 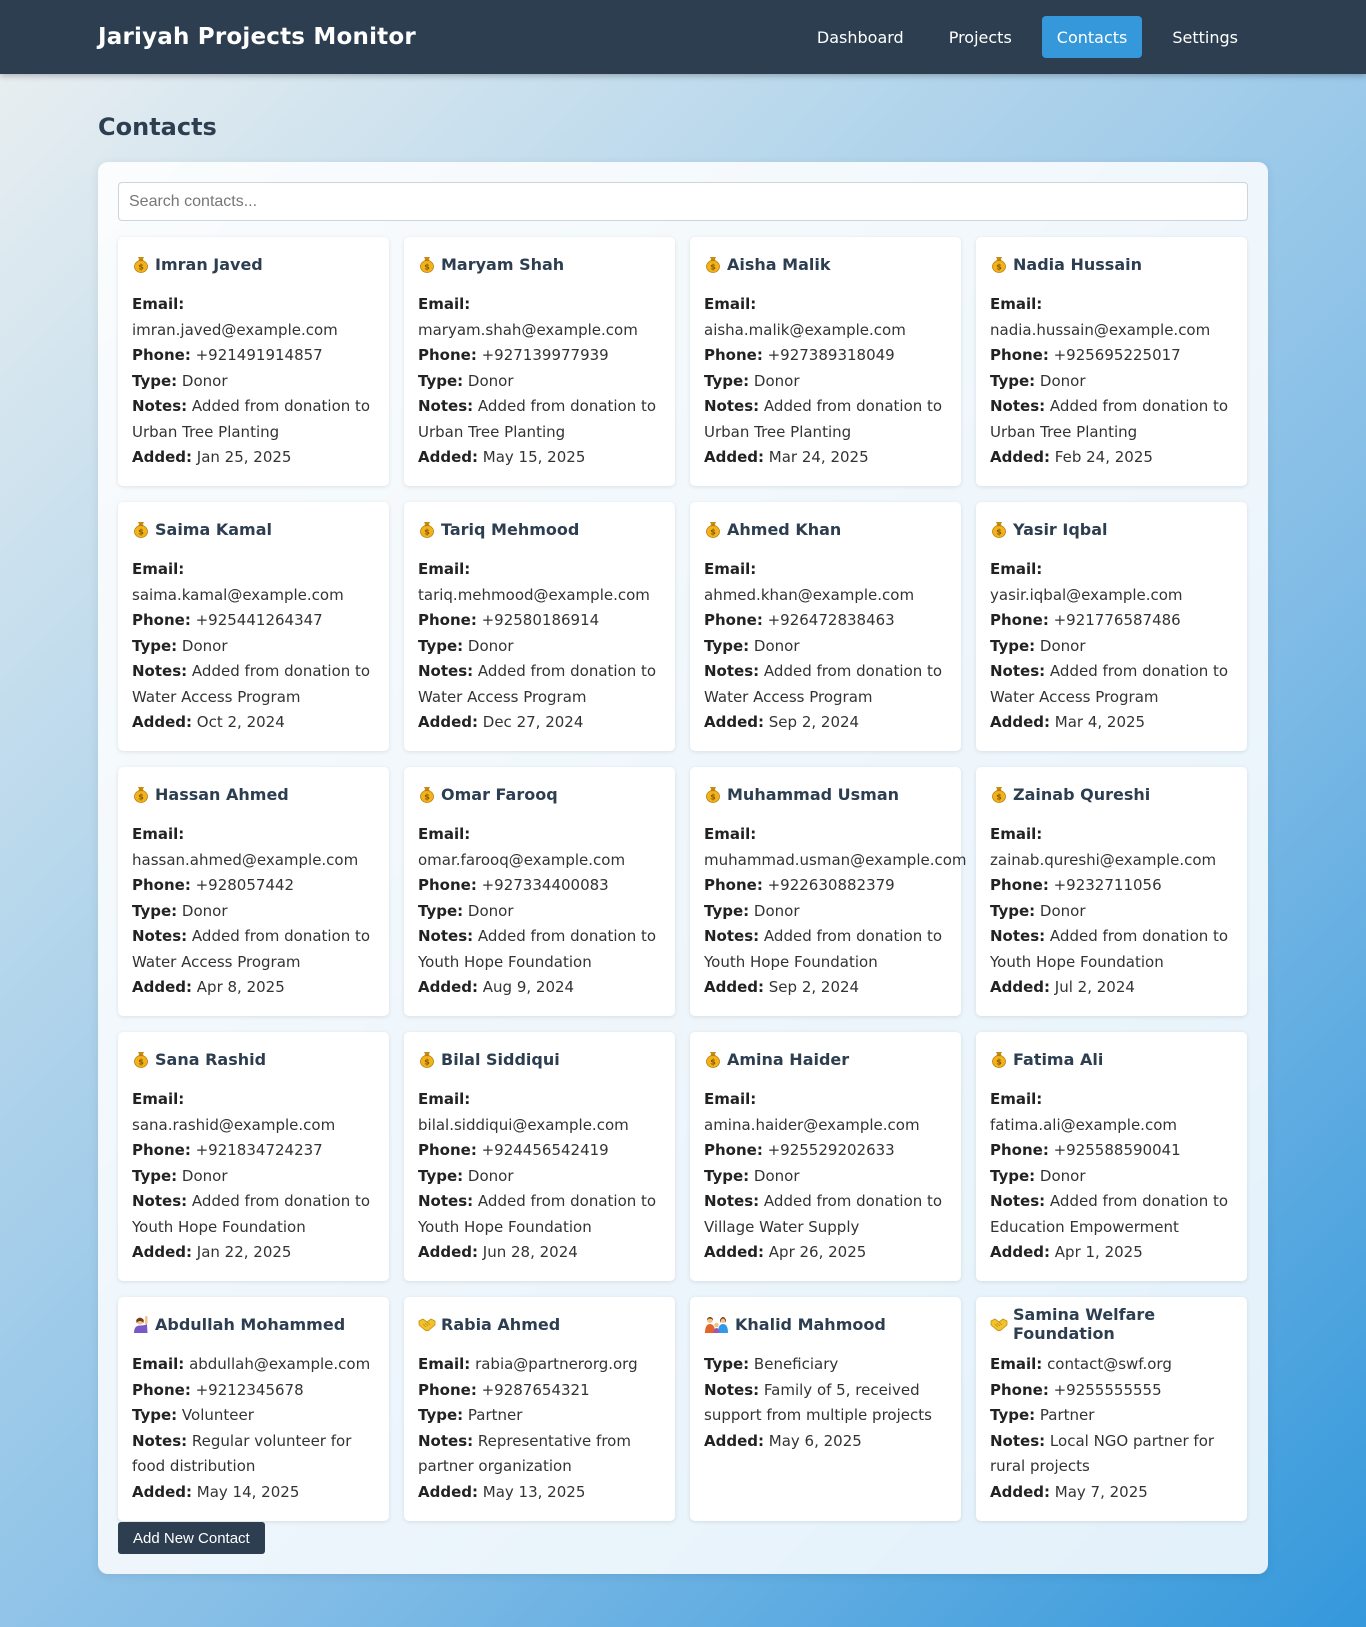 I want to click on contact-added-field: Added: May 6, 2025, so click(x=825, y=1442).